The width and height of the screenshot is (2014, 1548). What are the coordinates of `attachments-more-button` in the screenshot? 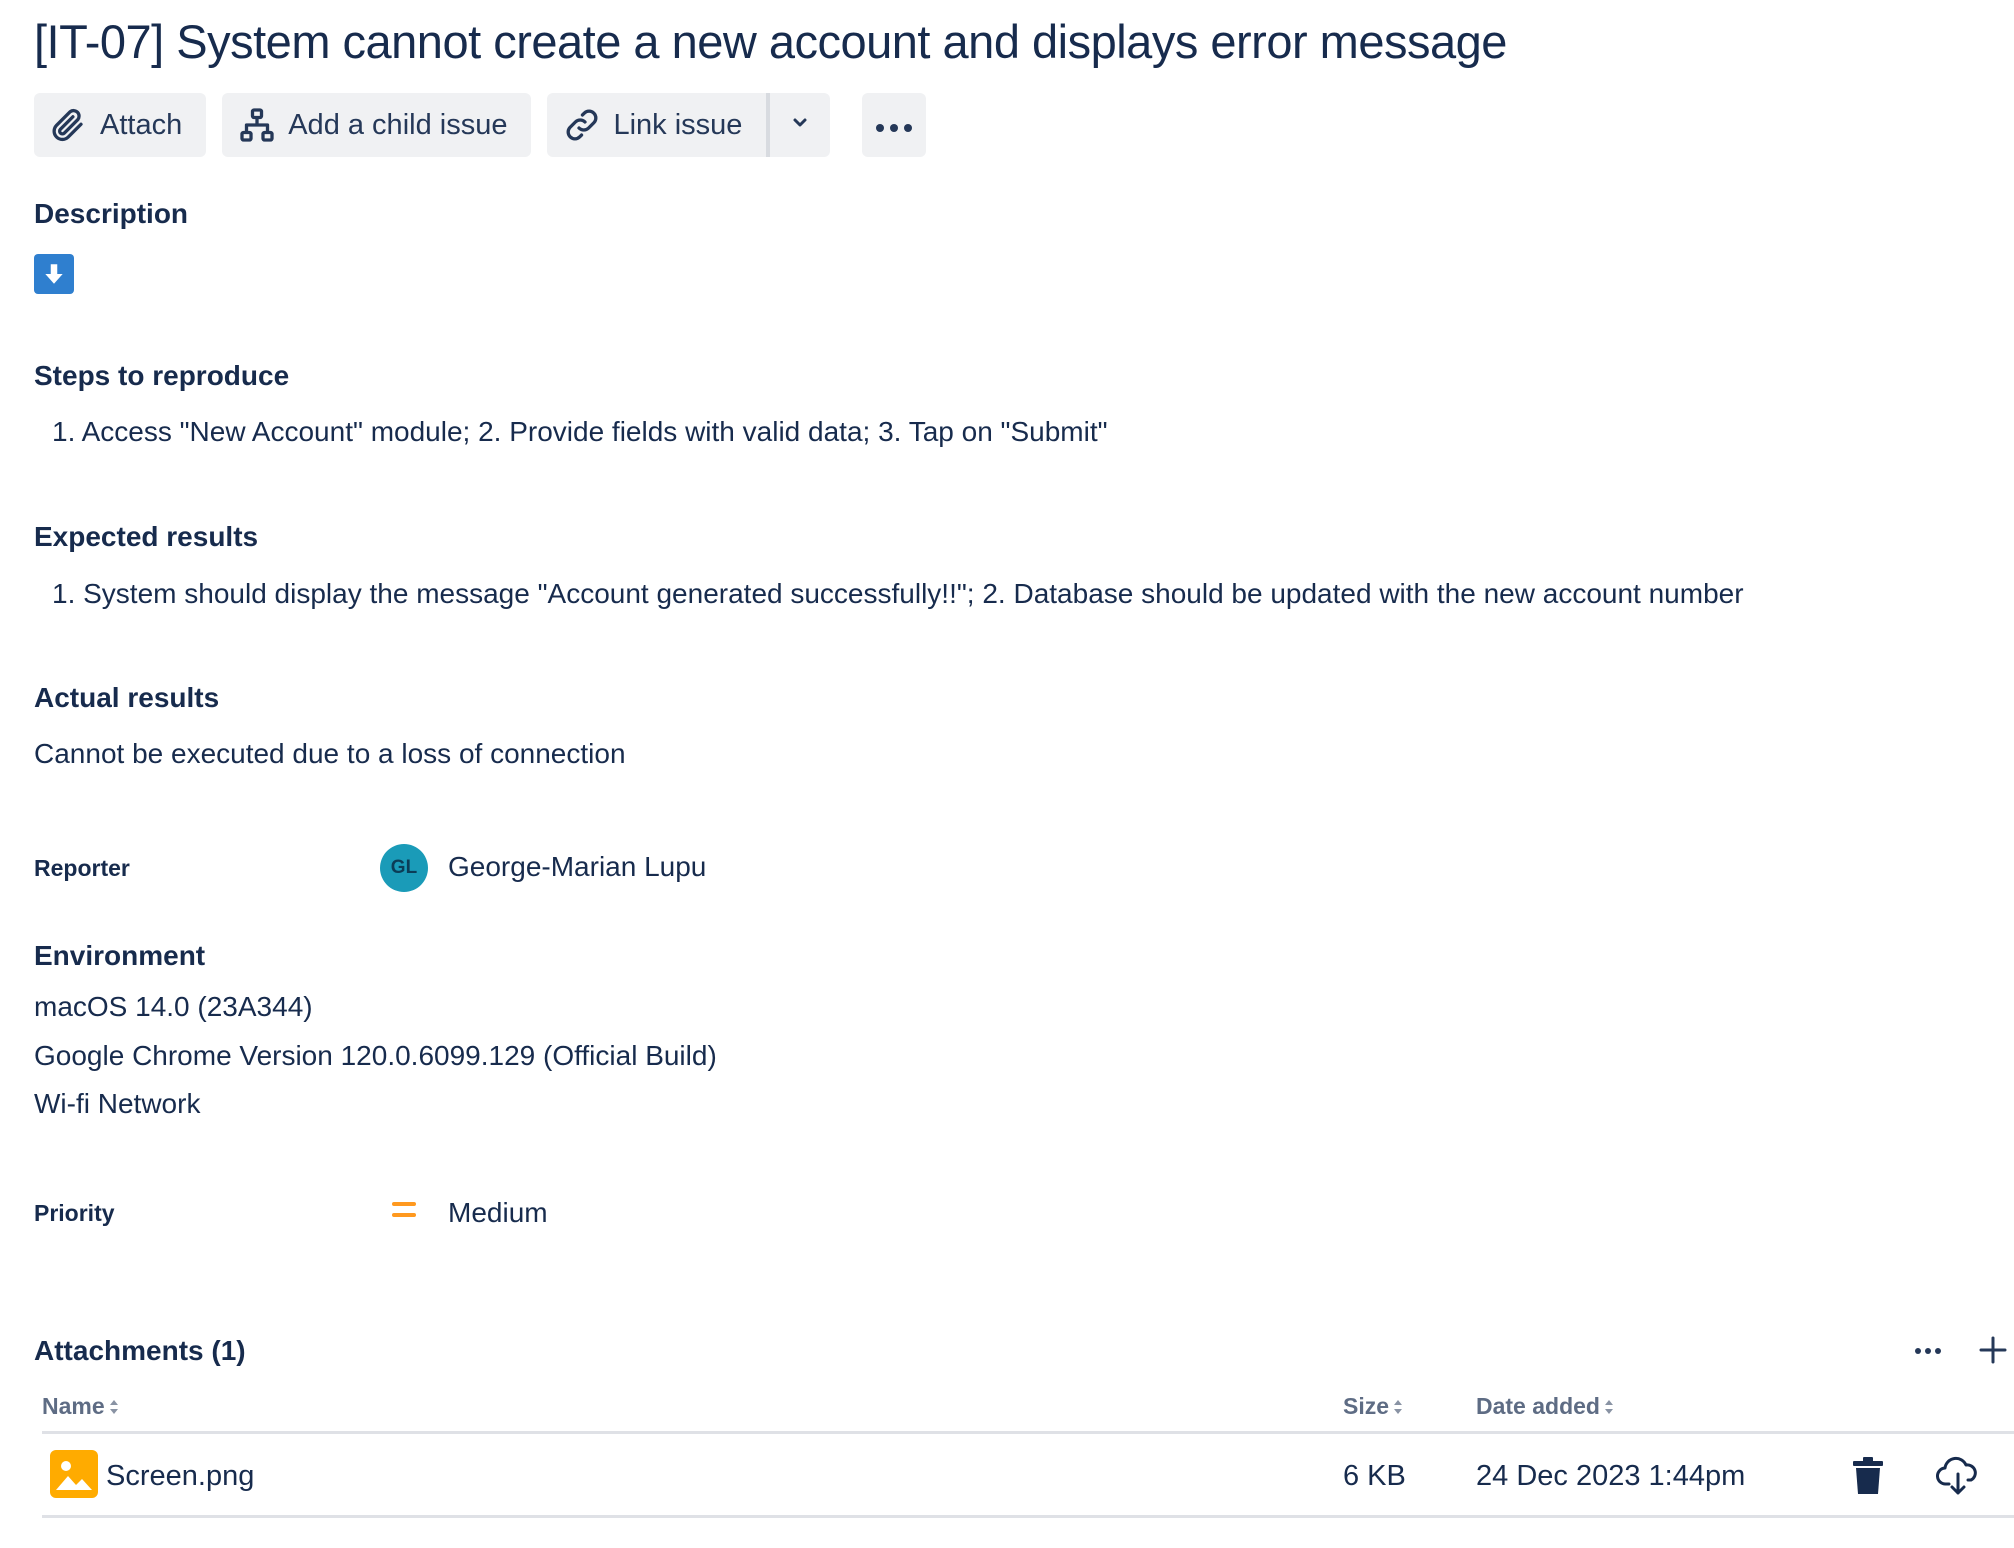 It's located at (1932, 1351).